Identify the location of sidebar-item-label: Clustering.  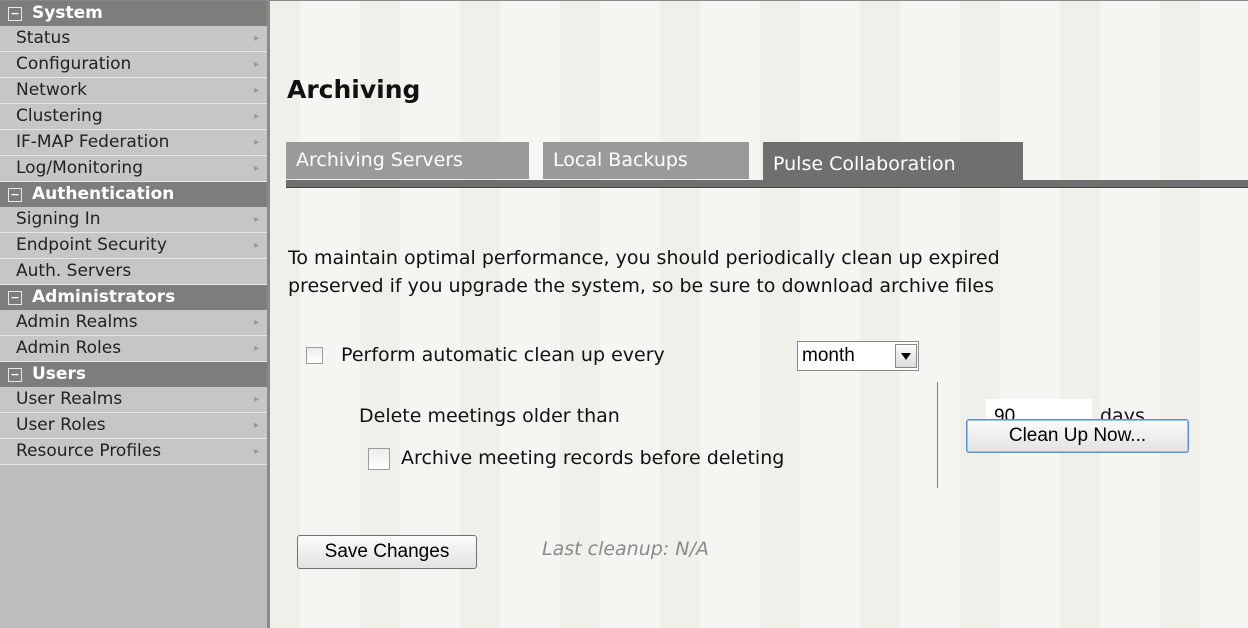
(59, 116).